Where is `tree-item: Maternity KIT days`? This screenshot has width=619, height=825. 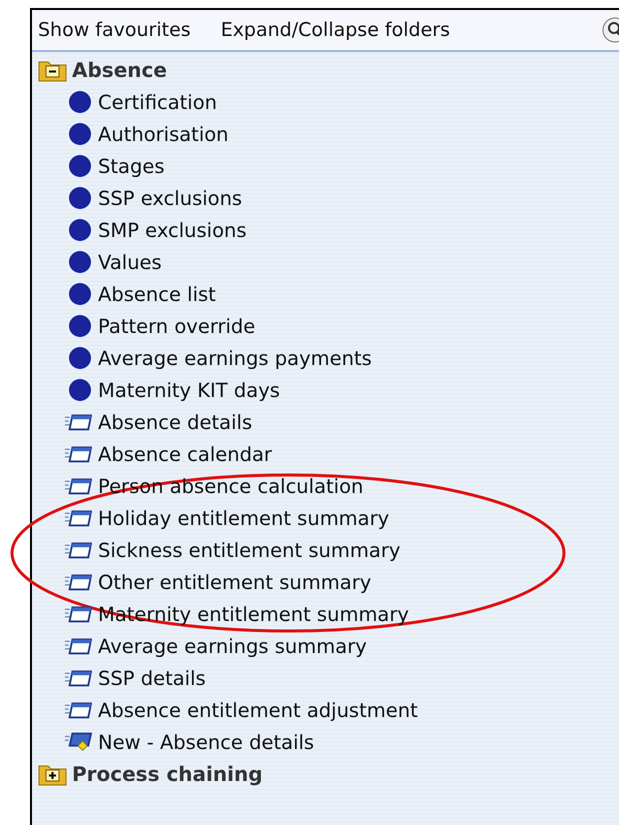 tree-item: Maternity KIT days is located at coordinates (189, 390).